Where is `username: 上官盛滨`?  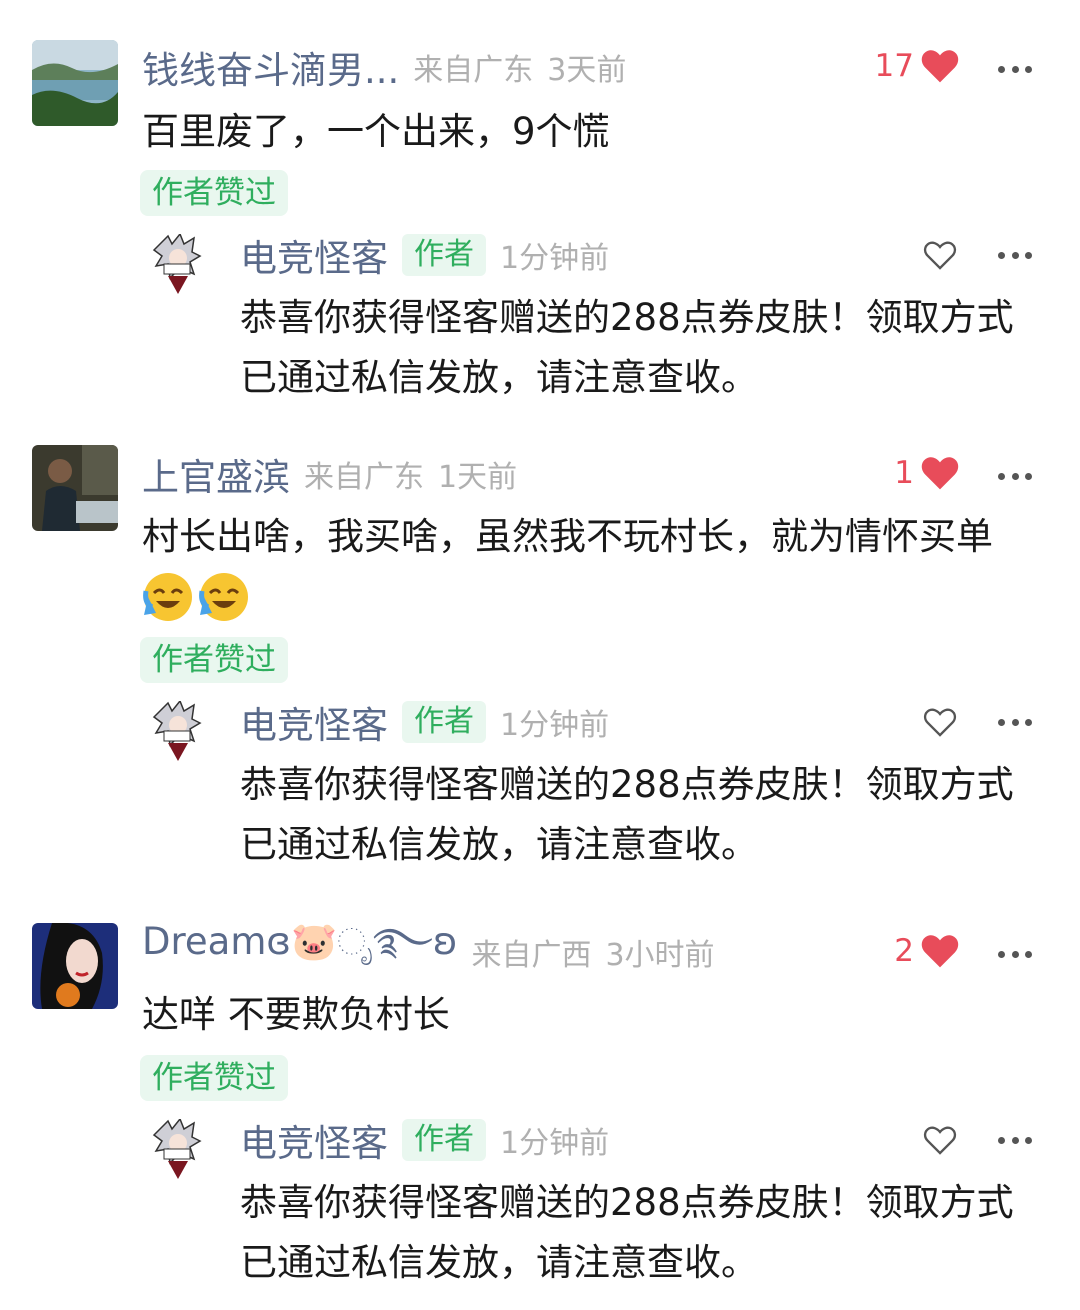
username: 上官盛滨 is located at coordinates (216, 474).